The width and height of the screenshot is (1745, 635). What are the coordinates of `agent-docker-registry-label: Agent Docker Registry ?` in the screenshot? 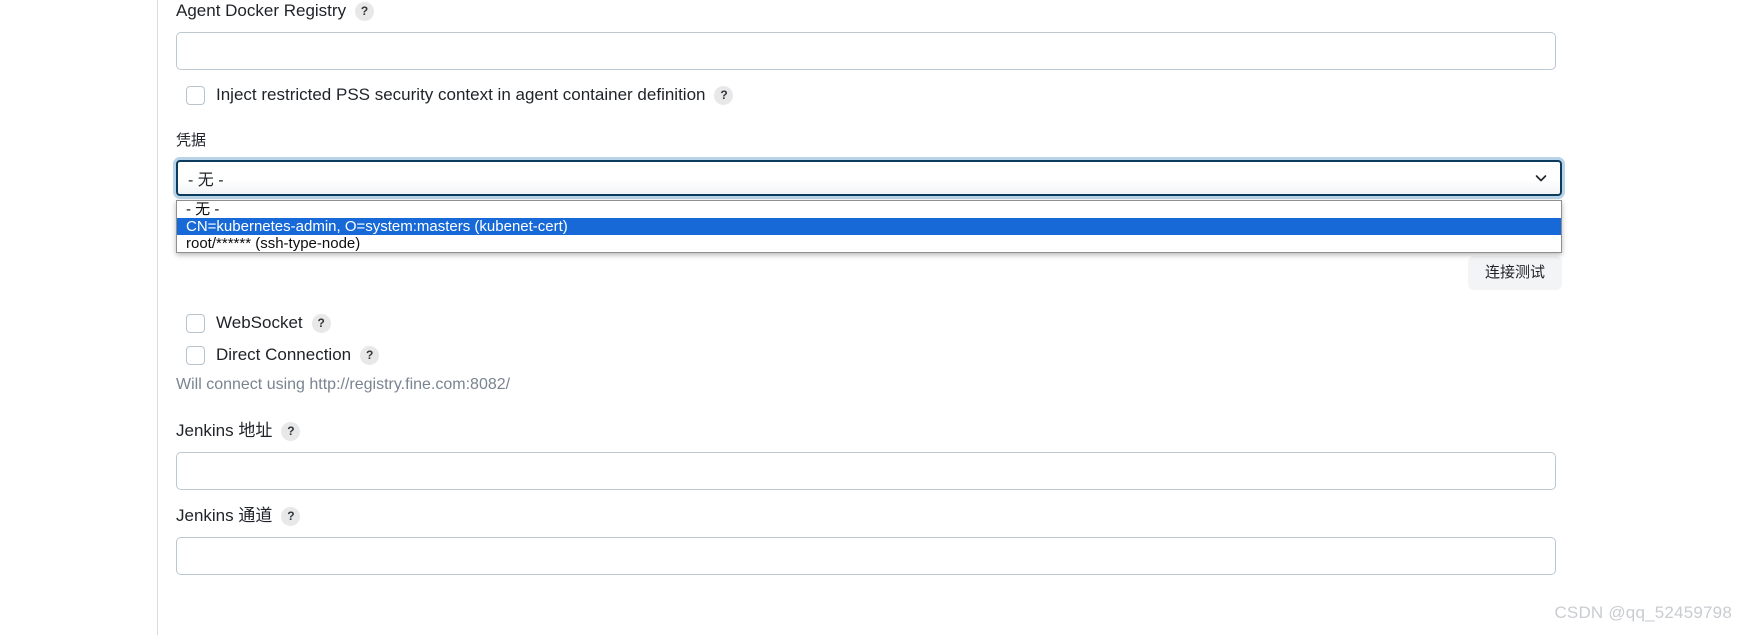 It's located at (866, 11).